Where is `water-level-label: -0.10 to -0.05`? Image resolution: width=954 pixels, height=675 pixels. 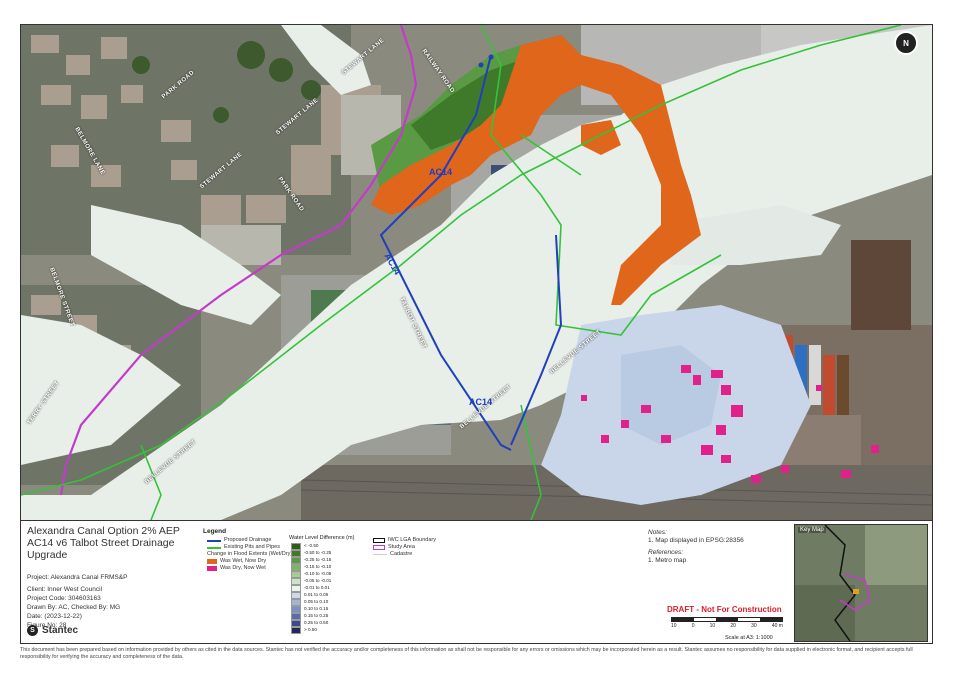 water-level-label: -0.10 to -0.05 is located at coordinates (318, 574).